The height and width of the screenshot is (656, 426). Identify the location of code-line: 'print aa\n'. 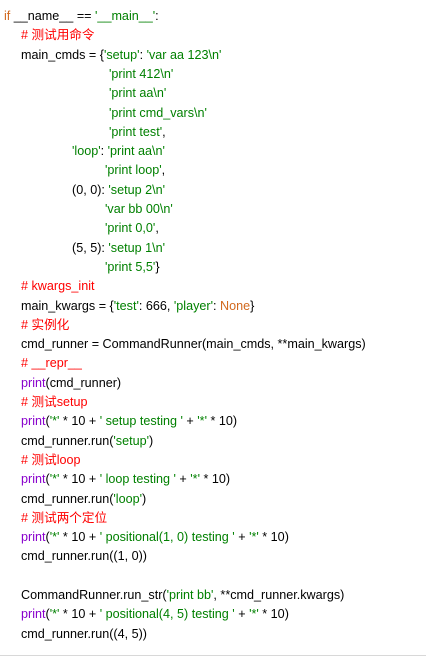
(137, 93).